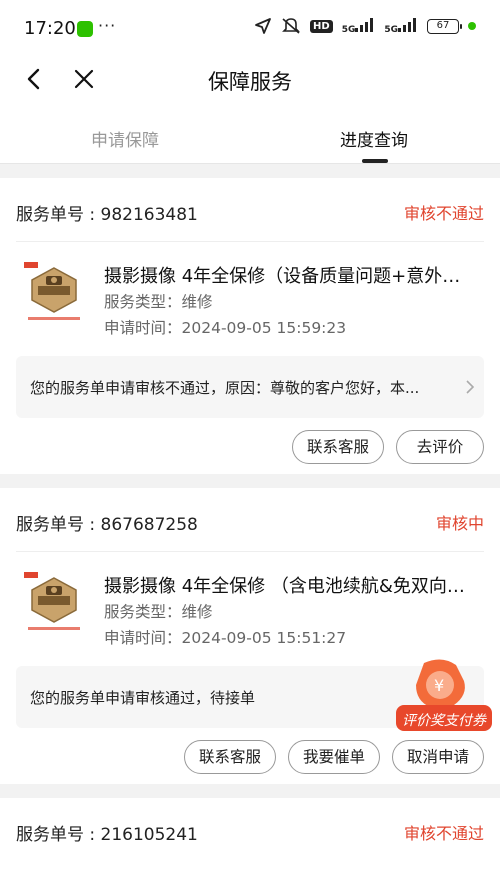 Image resolution: width=500 pixels, height=879 pixels. Describe the element at coordinates (107, 25) in the screenshot. I see `more-notifications-icon: ···` at that location.